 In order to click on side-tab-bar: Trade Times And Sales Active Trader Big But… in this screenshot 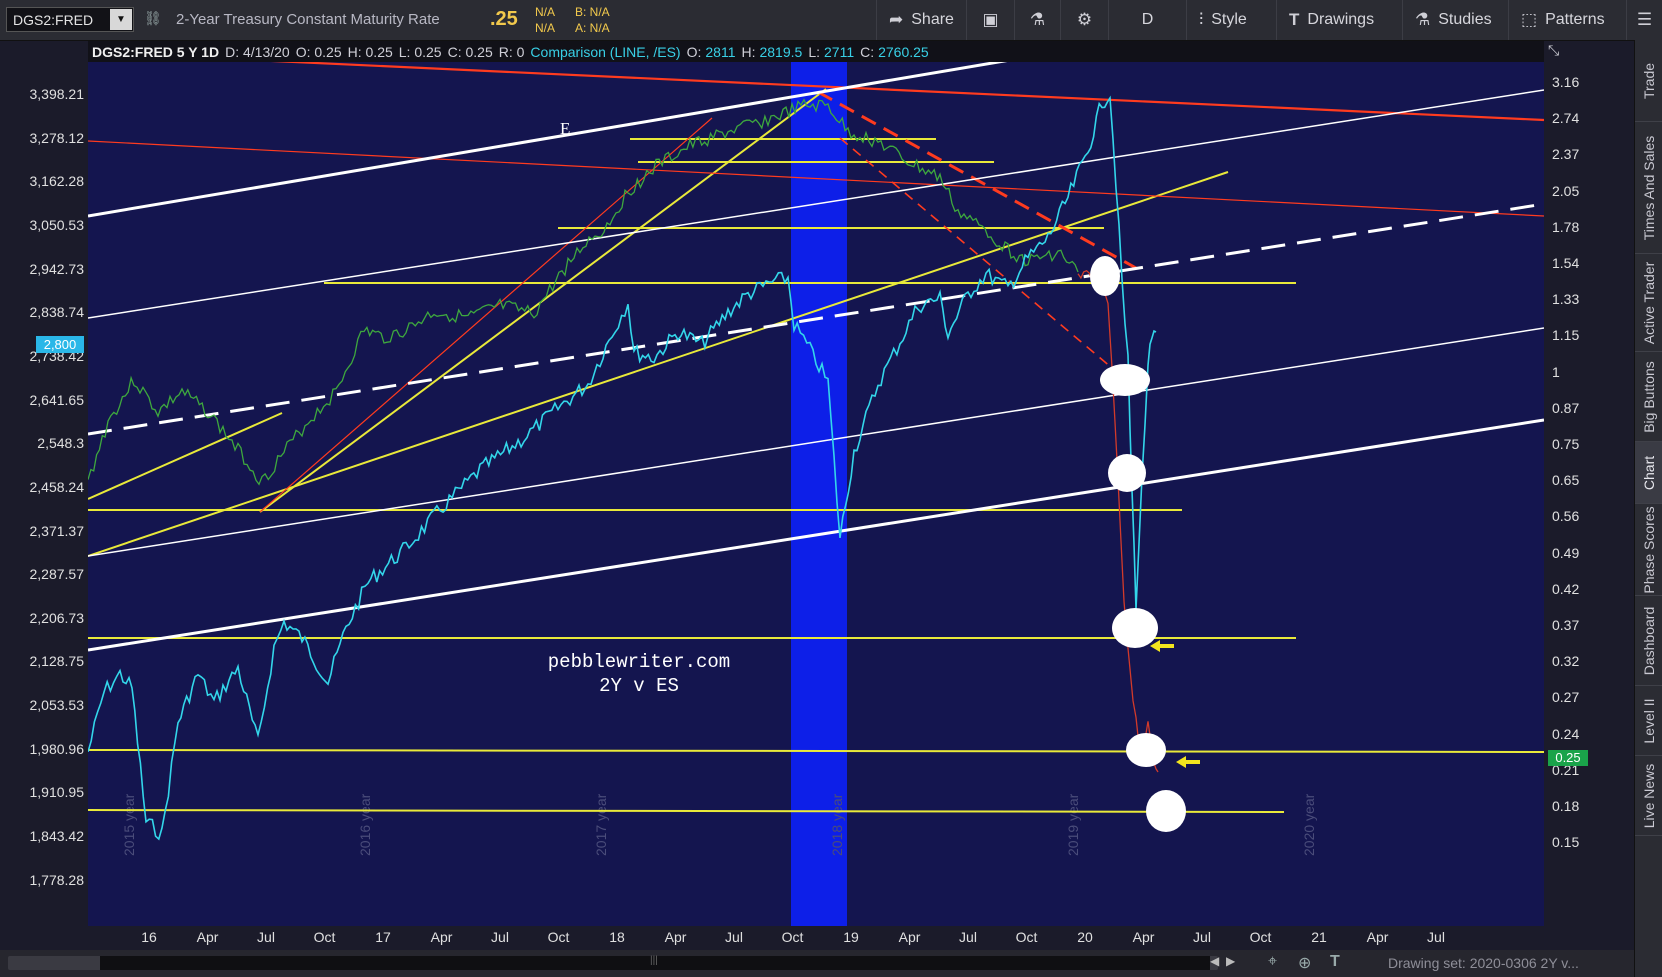, I will do `click(1648, 508)`.